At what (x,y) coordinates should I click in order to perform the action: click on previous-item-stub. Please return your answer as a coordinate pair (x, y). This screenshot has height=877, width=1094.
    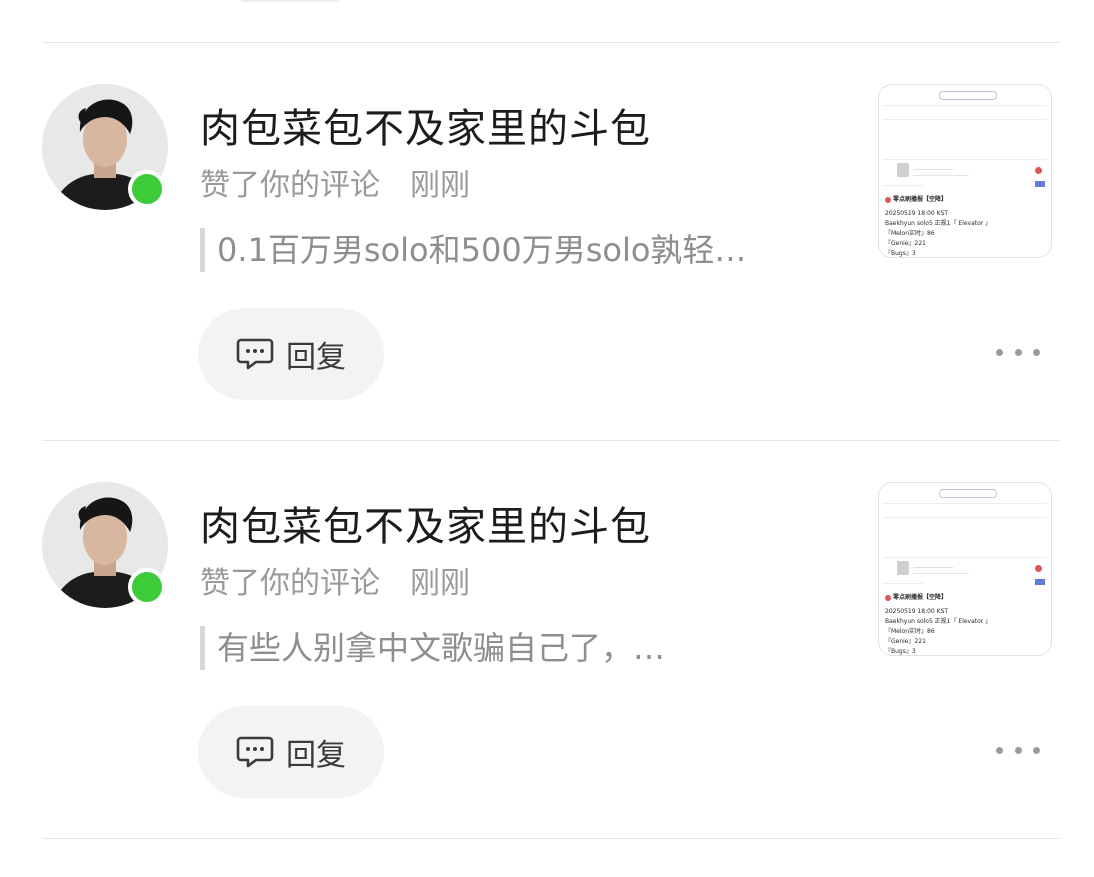
    Looking at the image, I should click on (290, 1).